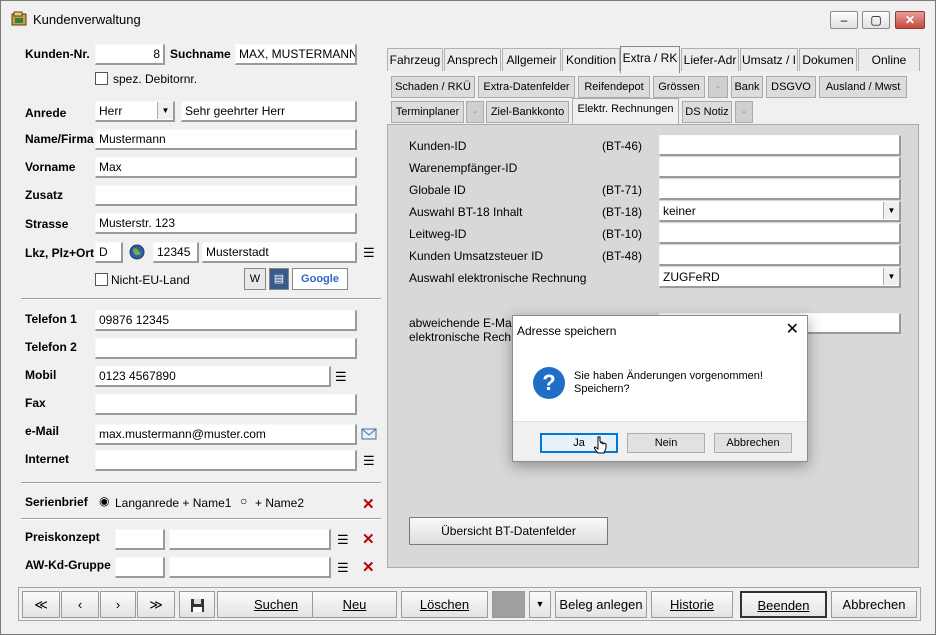 The image size is (936, 635). What do you see at coordinates (50, 167) in the screenshot?
I see `vorname-label: Vorname` at bounding box center [50, 167].